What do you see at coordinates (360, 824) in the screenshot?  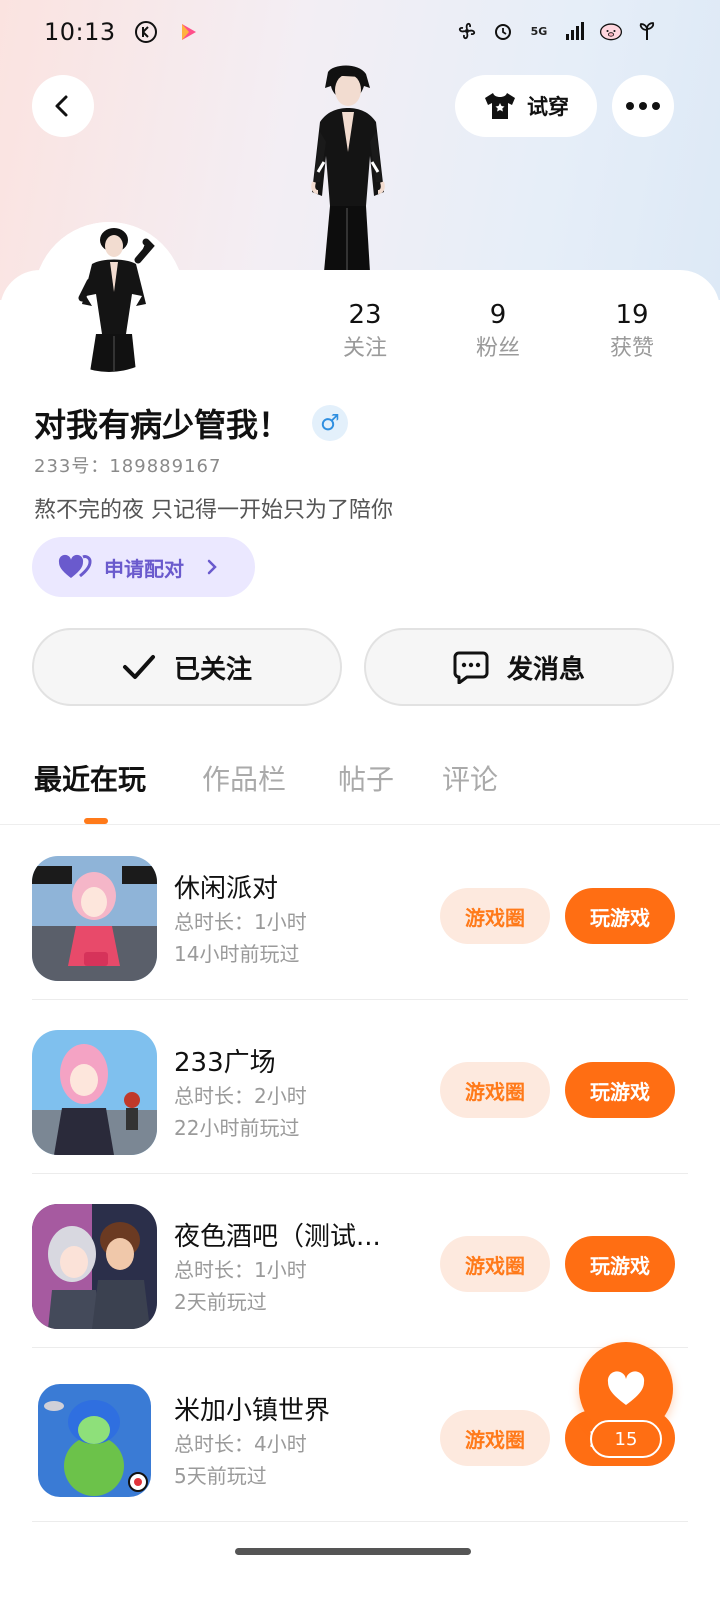 I see `tabs-divider` at bounding box center [360, 824].